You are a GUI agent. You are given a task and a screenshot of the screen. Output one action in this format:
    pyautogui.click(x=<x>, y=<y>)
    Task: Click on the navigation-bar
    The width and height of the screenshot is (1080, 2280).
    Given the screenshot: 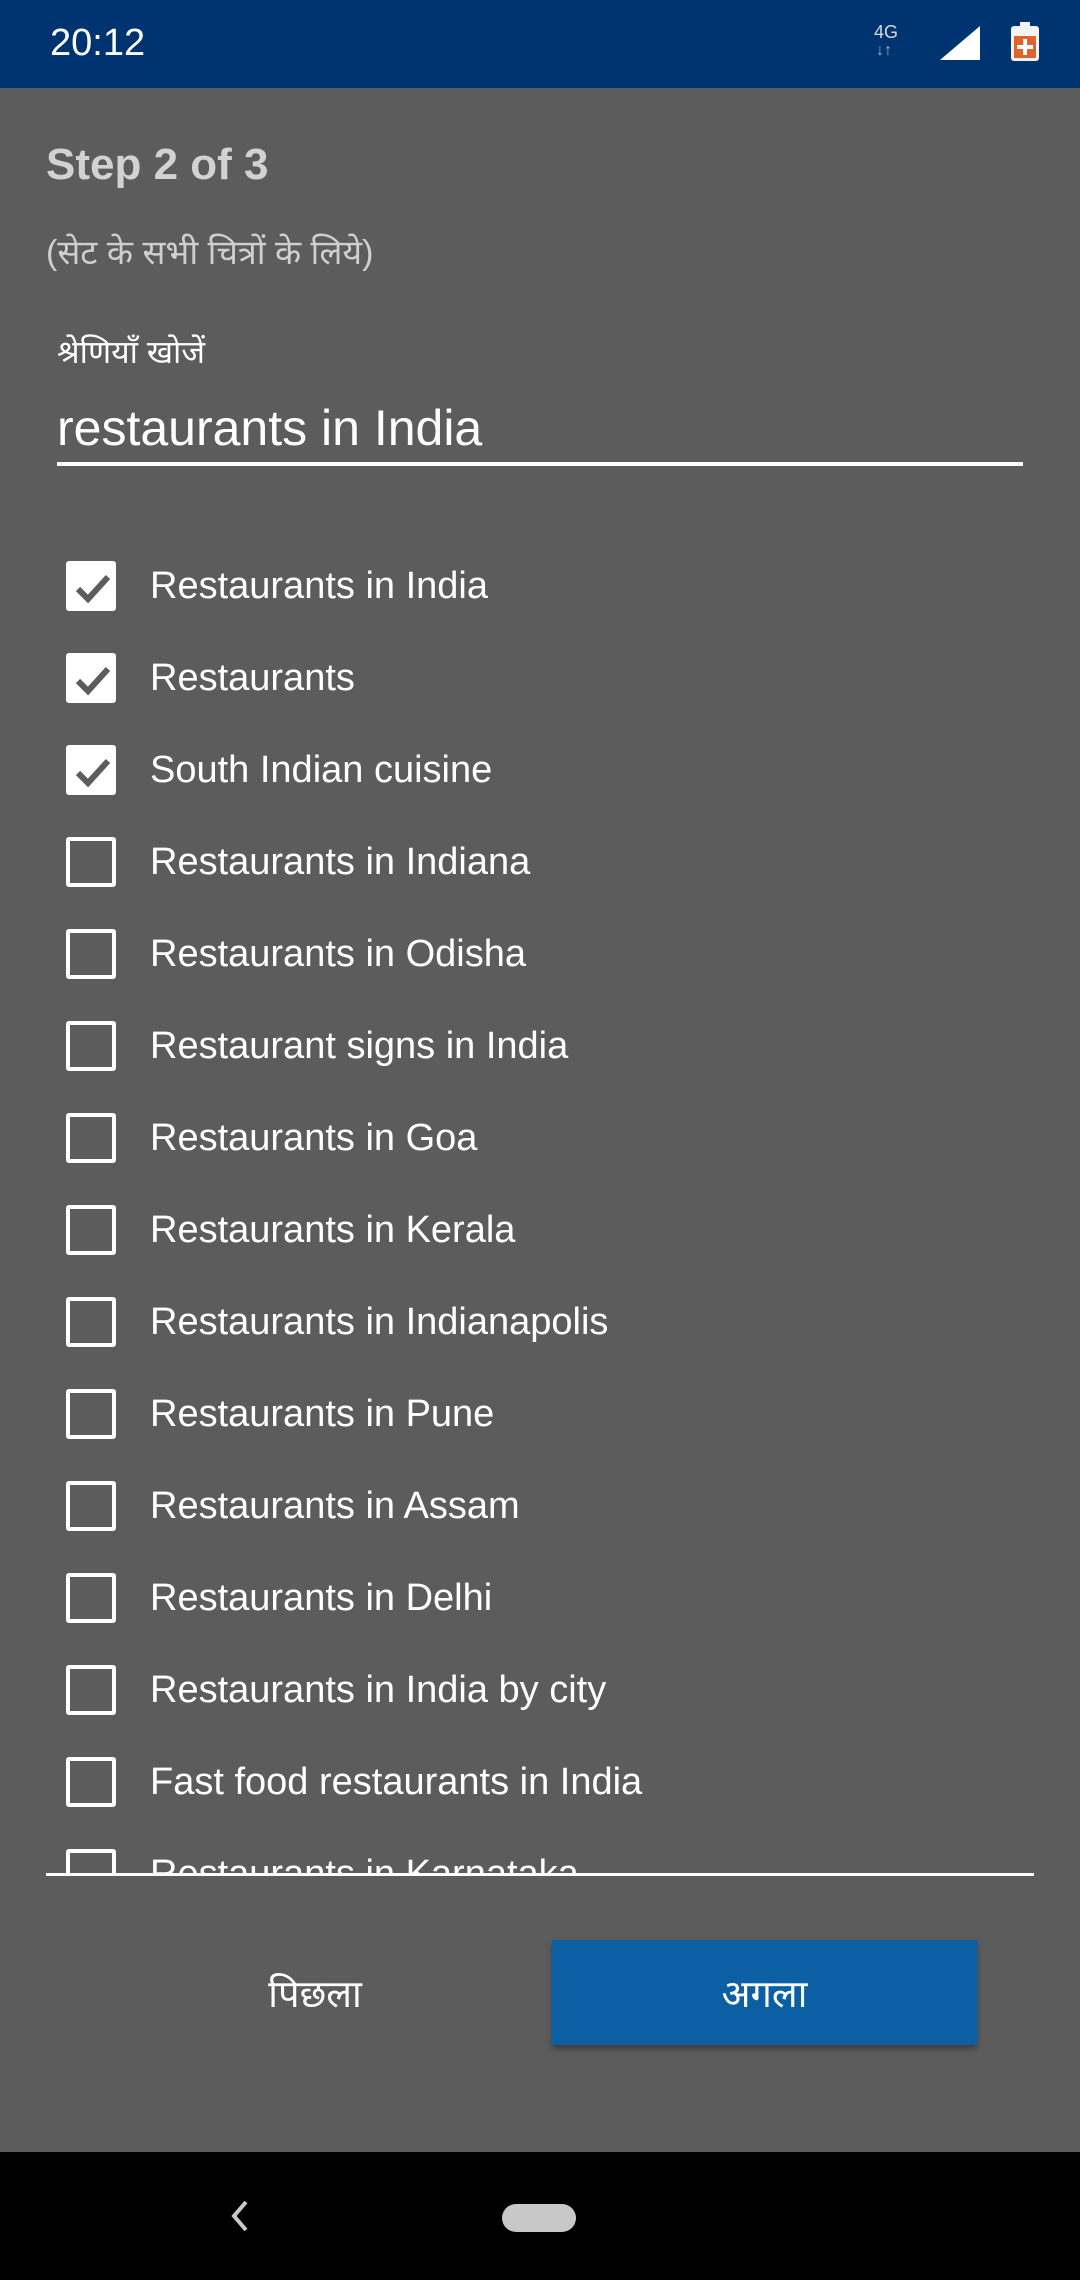 What is the action you would take?
    pyautogui.click(x=540, y=2216)
    